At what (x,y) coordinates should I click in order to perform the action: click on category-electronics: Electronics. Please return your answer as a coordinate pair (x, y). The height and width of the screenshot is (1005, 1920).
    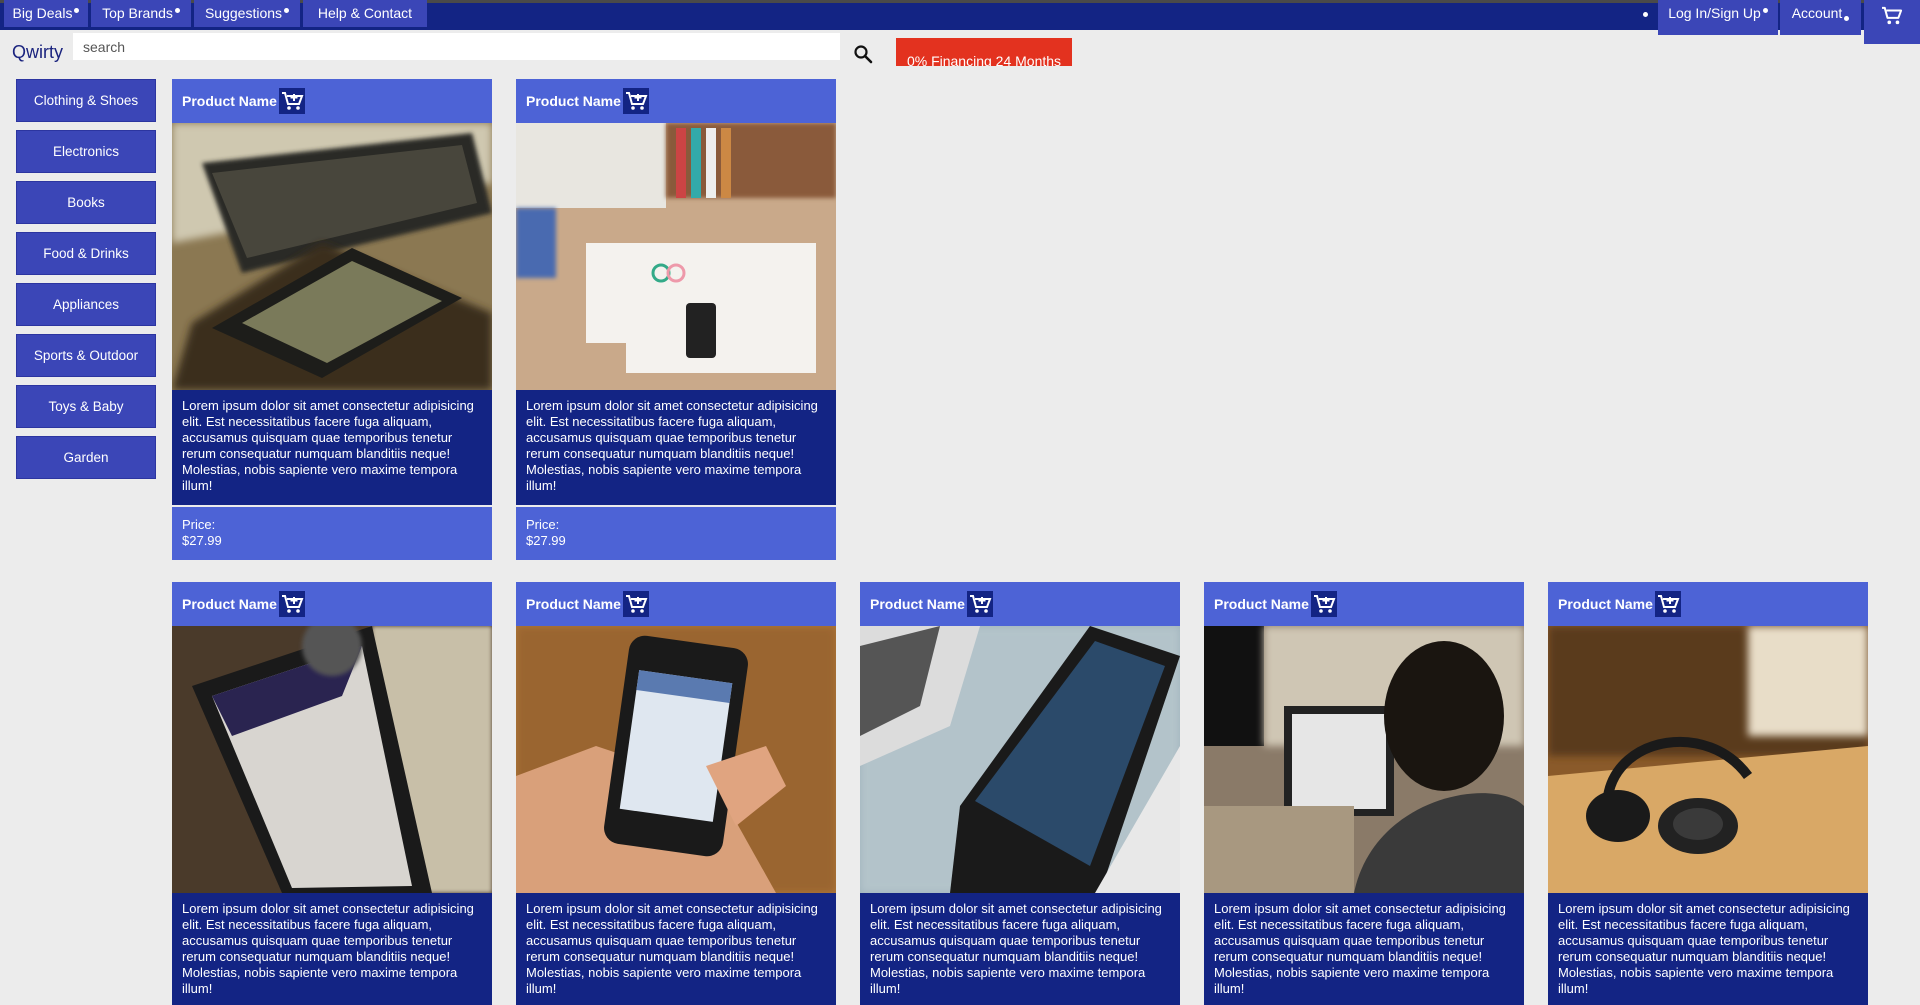
    Looking at the image, I should click on (86, 151).